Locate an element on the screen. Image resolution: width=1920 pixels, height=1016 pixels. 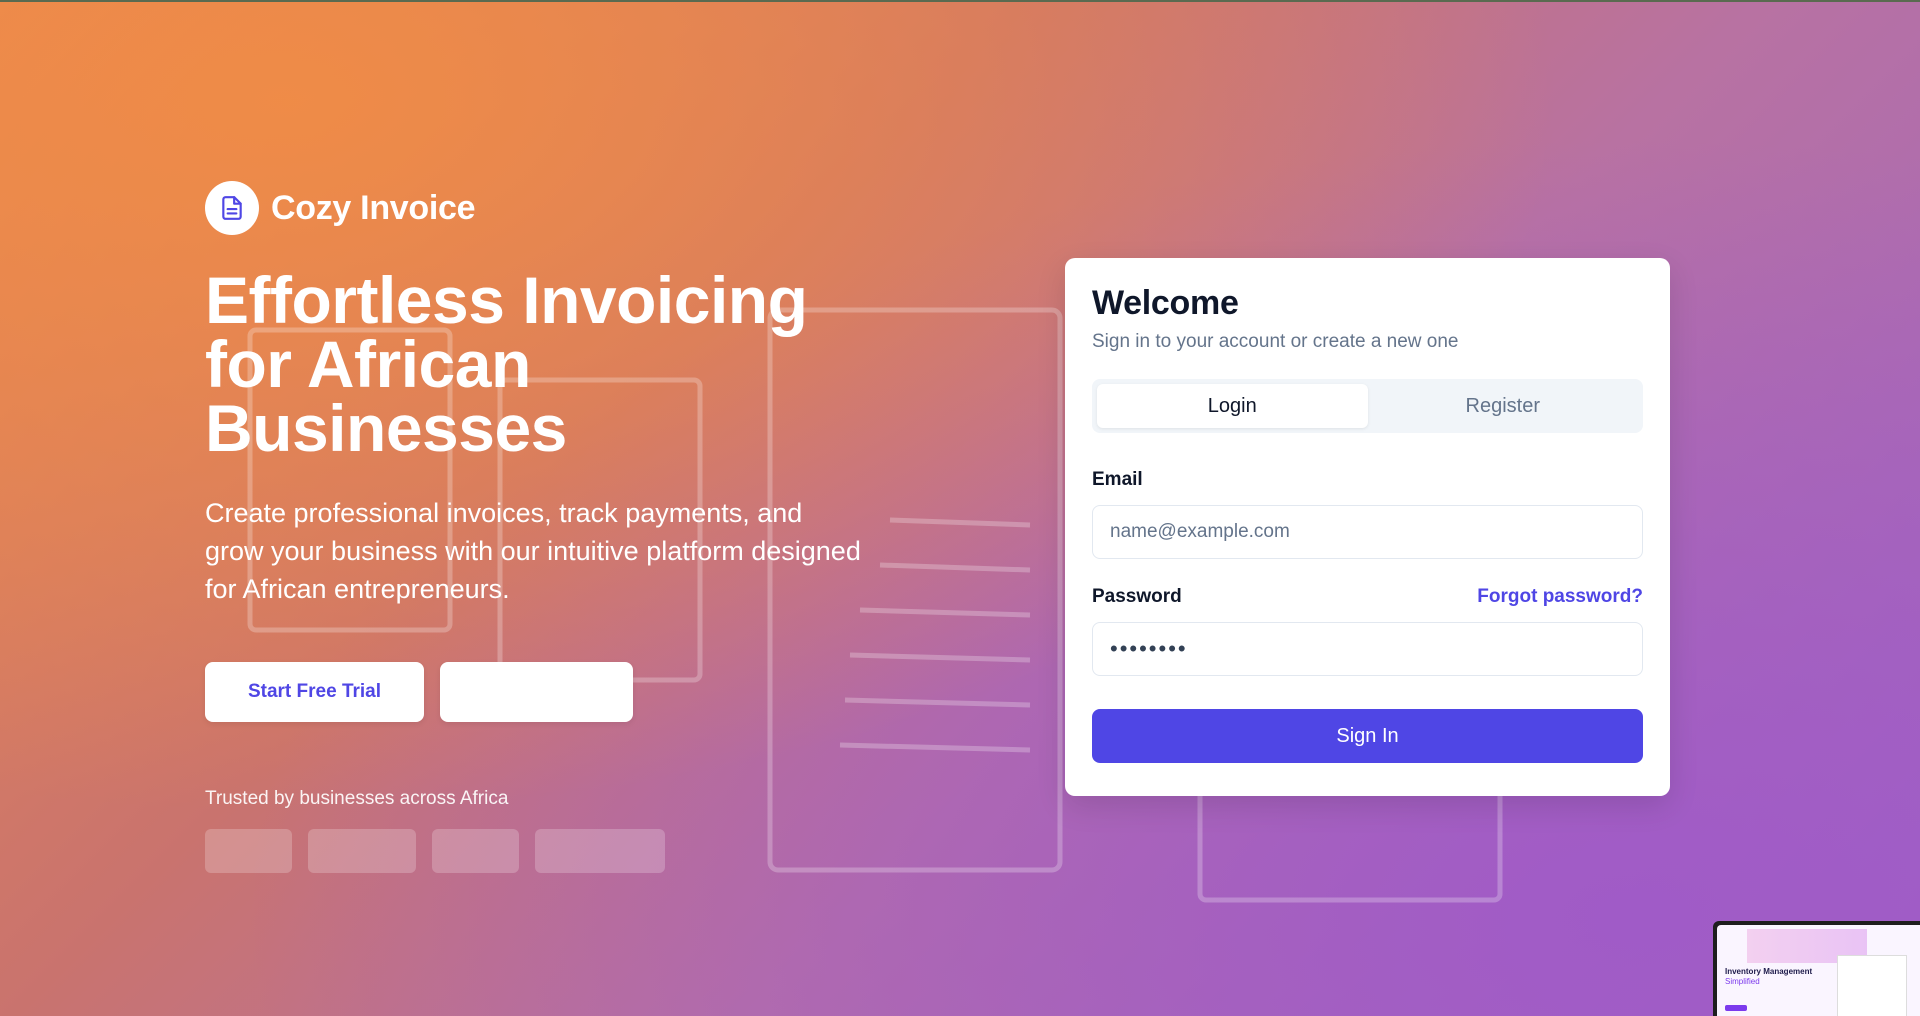
thumbnail-button is located at coordinates (1736, 1008).